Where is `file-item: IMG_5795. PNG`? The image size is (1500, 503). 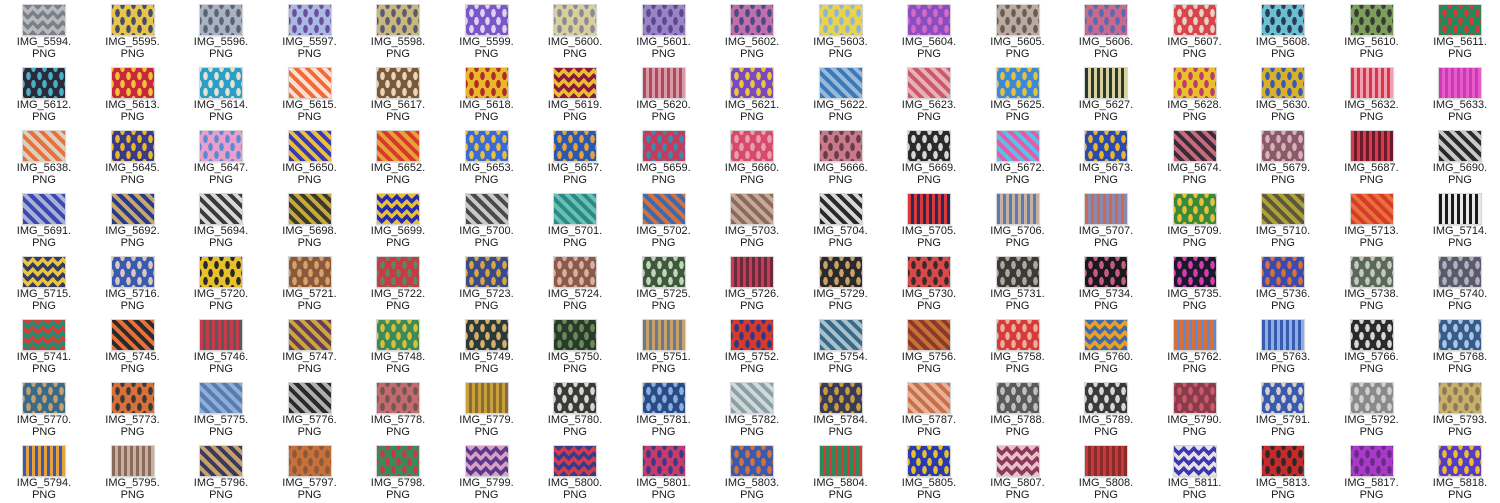
file-item: IMG_5795. PNG is located at coordinates (133, 472).